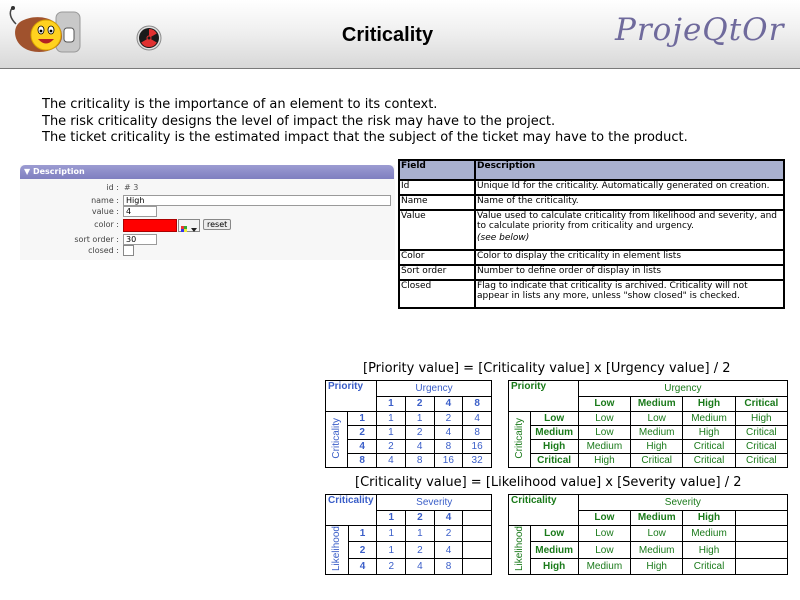 The width and height of the screenshot is (800, 600). I want to click on matrix-column-header: Medium, so click(657, 517).